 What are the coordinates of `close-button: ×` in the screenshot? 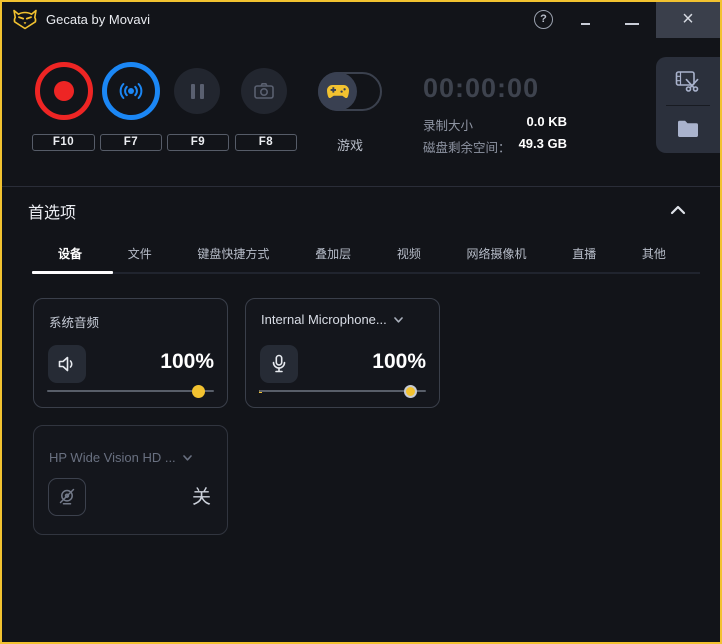 It's located at (688, 20).